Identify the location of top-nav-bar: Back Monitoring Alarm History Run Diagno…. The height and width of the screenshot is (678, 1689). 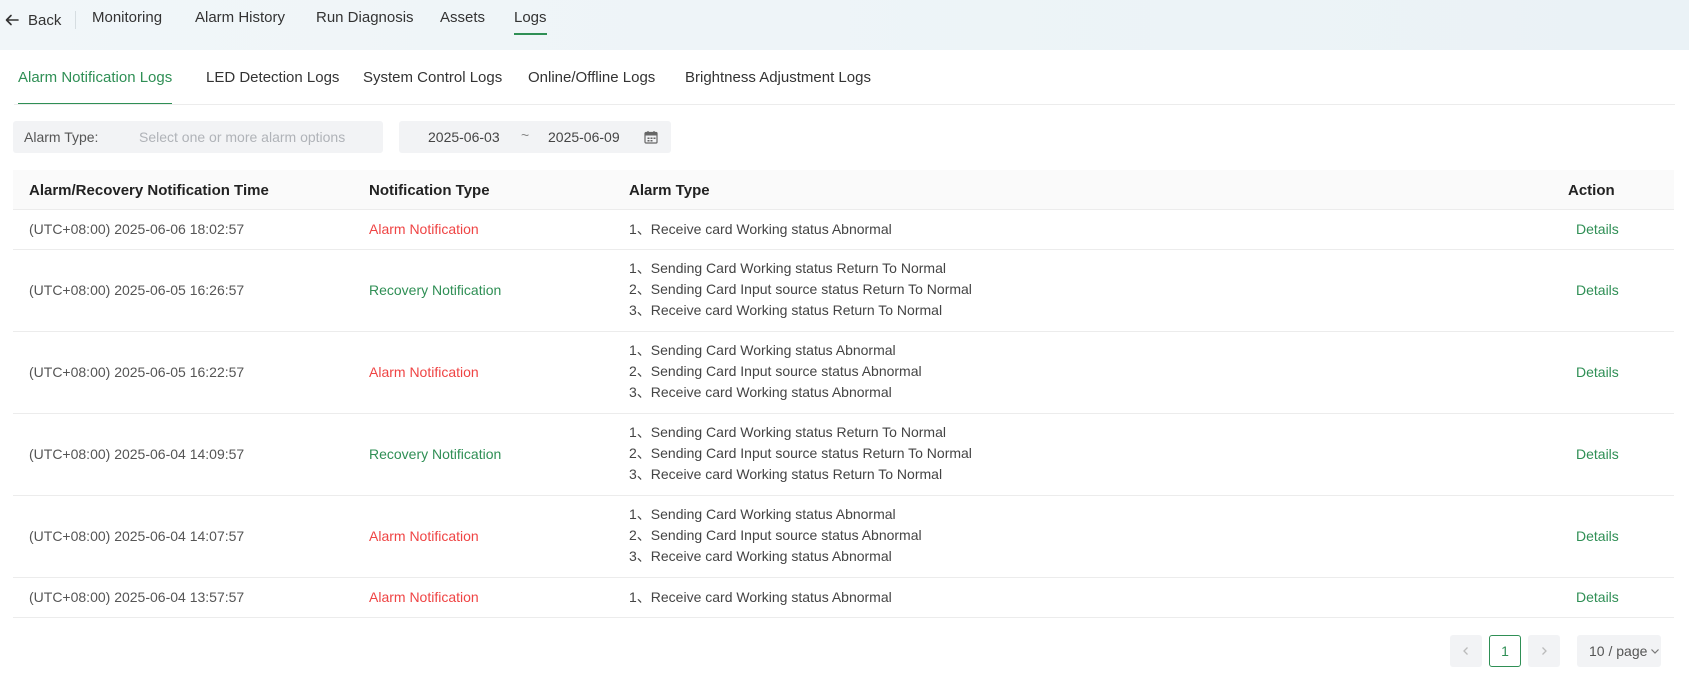
(844, 25).